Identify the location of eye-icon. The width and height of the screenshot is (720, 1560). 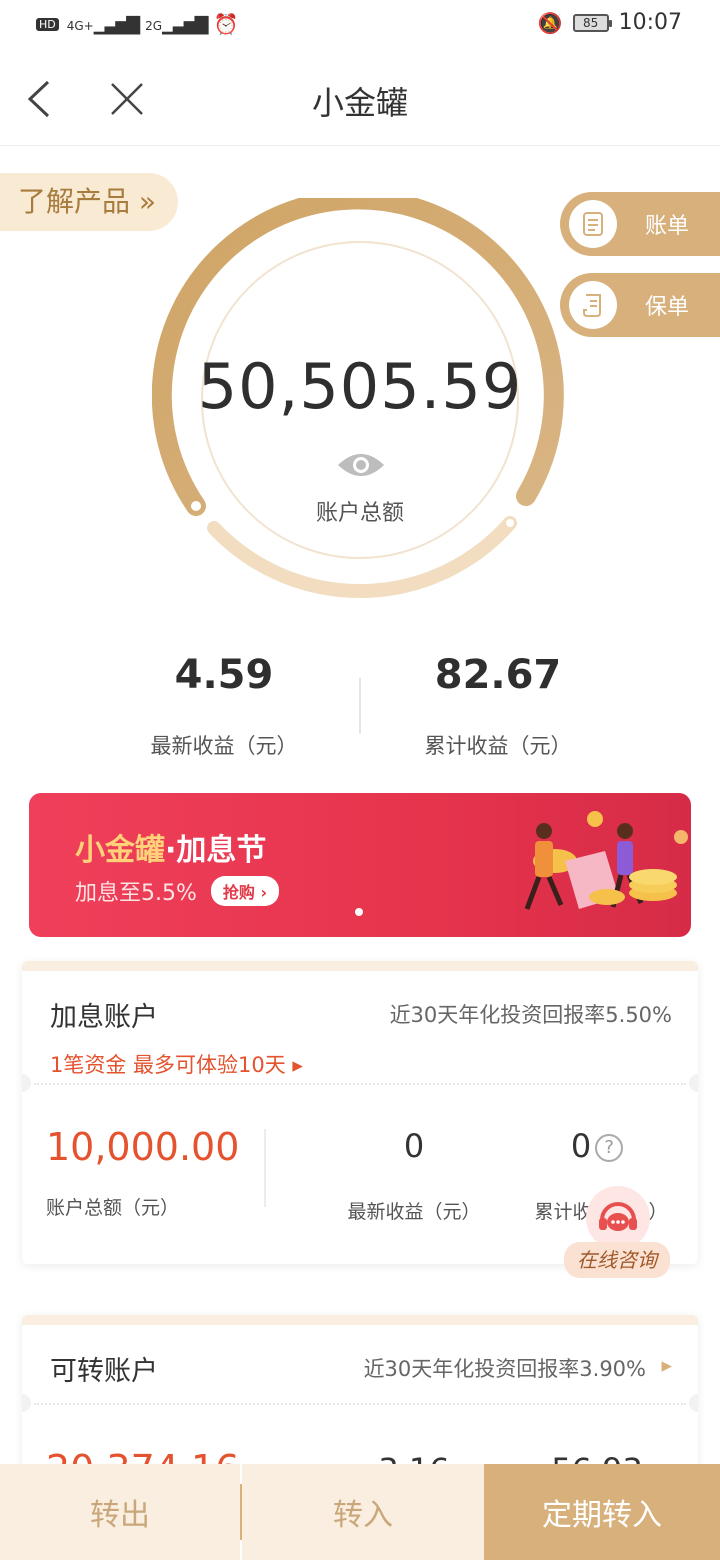
(361, 465).